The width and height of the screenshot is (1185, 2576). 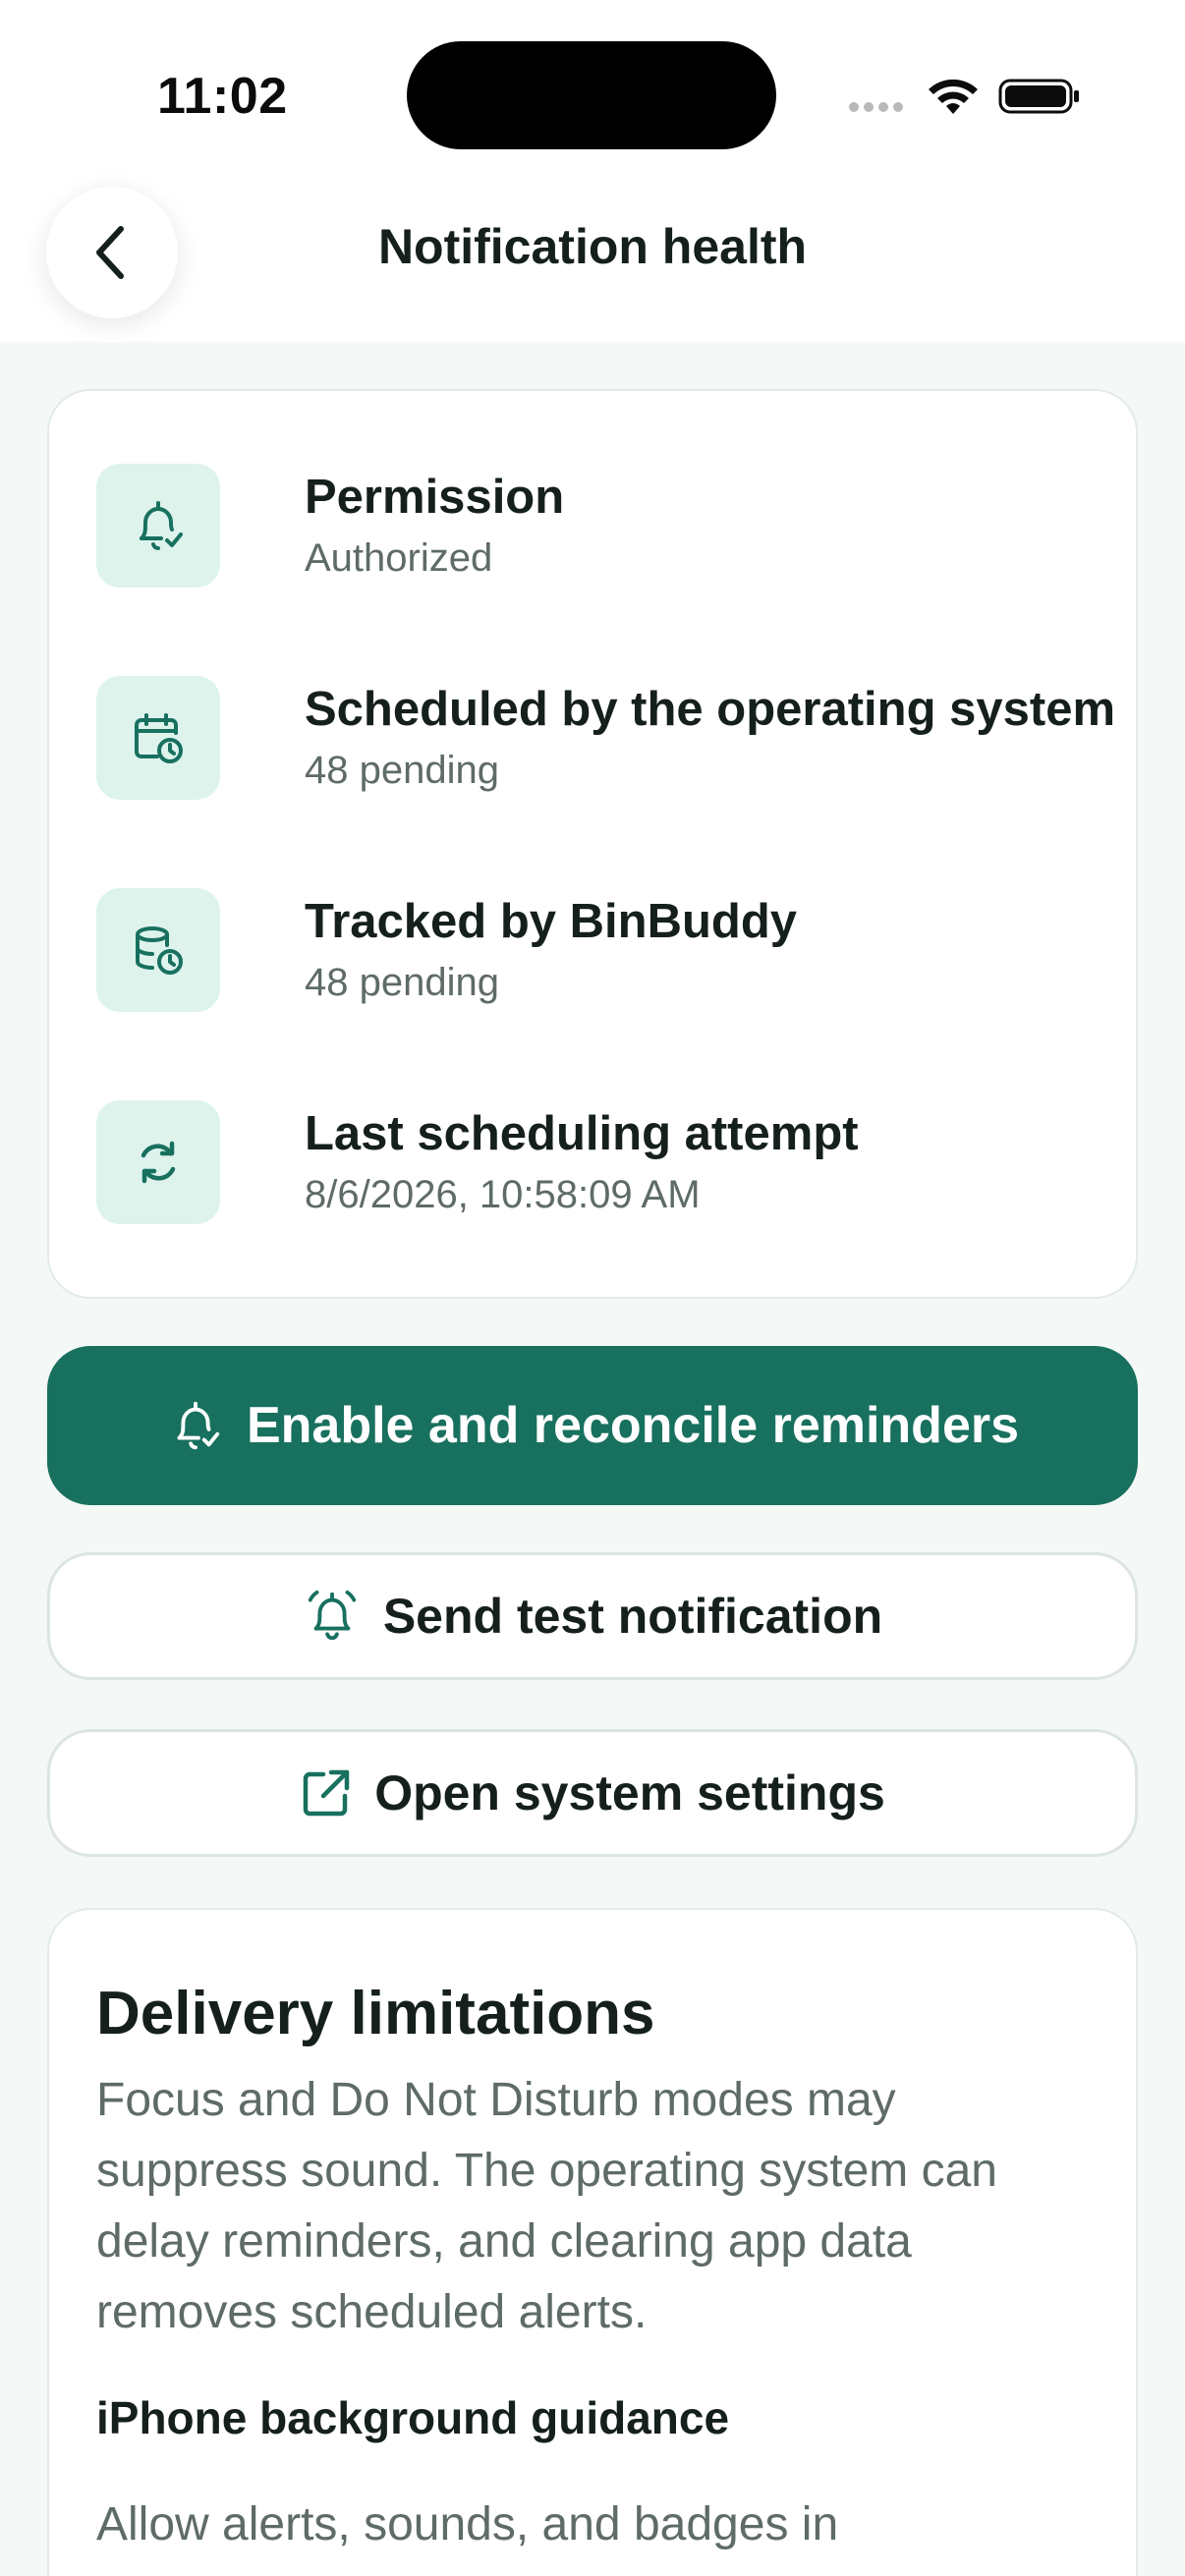 I want to click on status-bar: 11:02, so click(x=592, y=93).